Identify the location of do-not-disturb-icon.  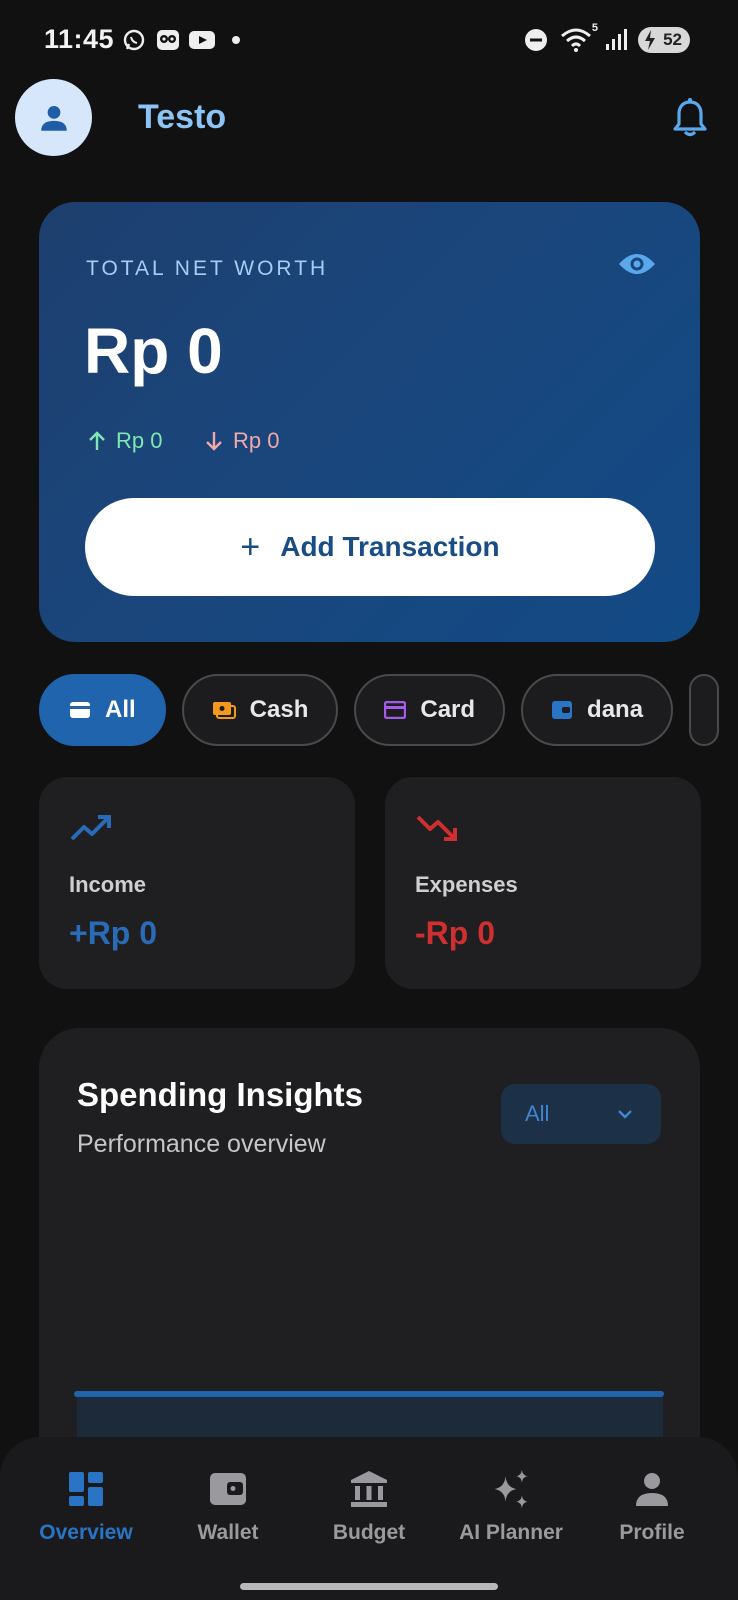
(536, 40).